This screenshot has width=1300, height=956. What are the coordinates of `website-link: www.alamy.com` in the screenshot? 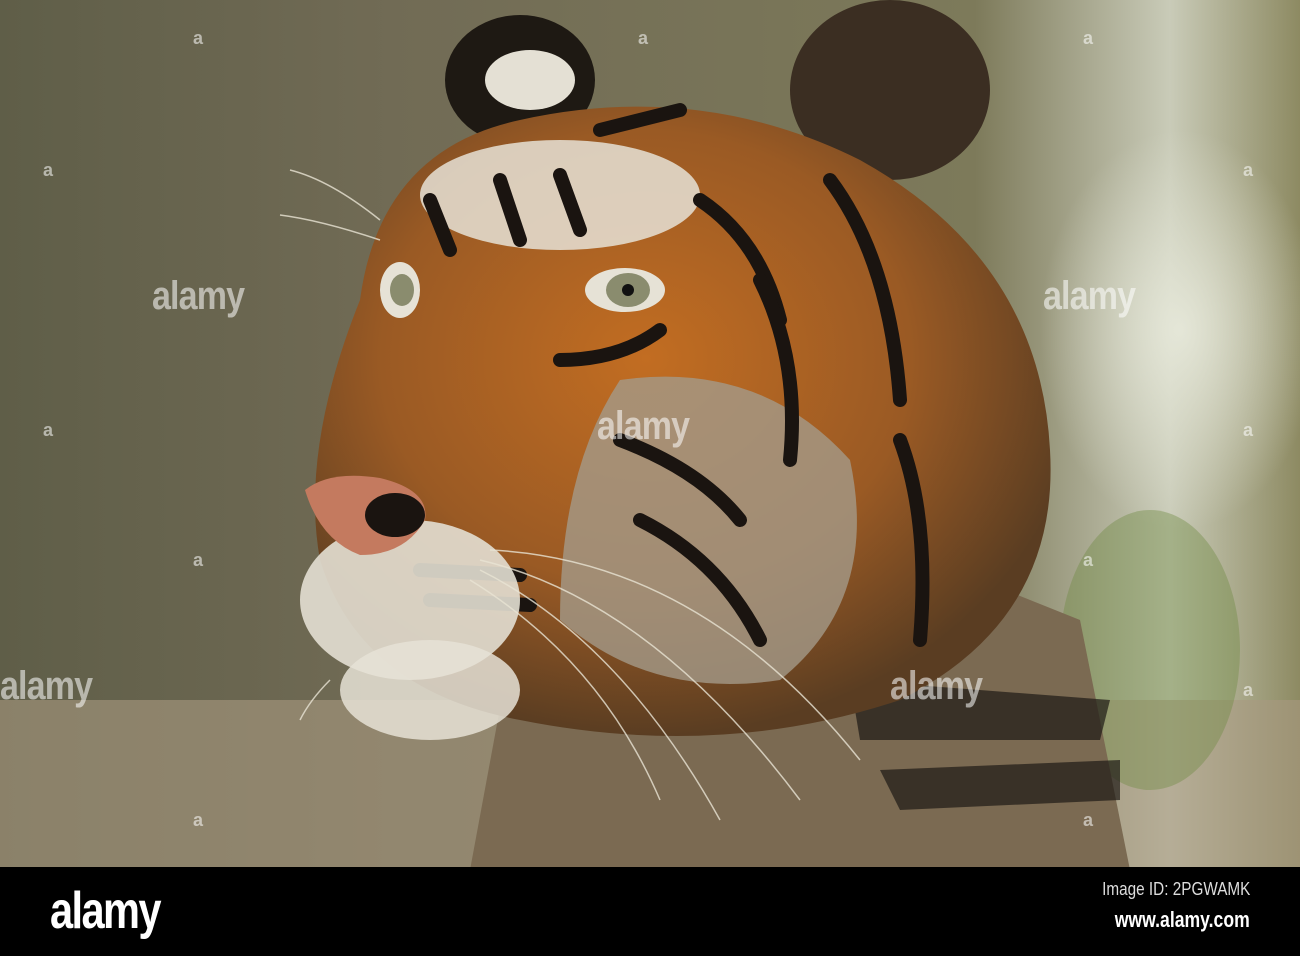 It's located at (1182, 919).